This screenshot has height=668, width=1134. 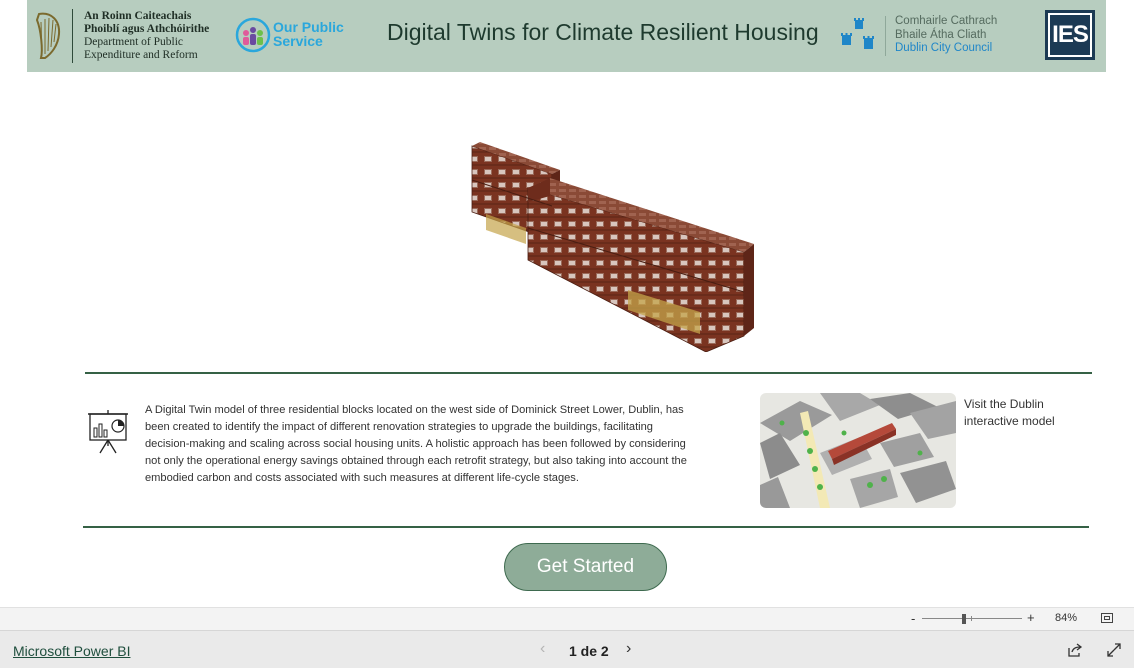 What do you see at coordinates (147, 29) in the screenshot?
I see `dept-line: Phoiblí agus Athchóirithe` at bounding box center [147, 29].